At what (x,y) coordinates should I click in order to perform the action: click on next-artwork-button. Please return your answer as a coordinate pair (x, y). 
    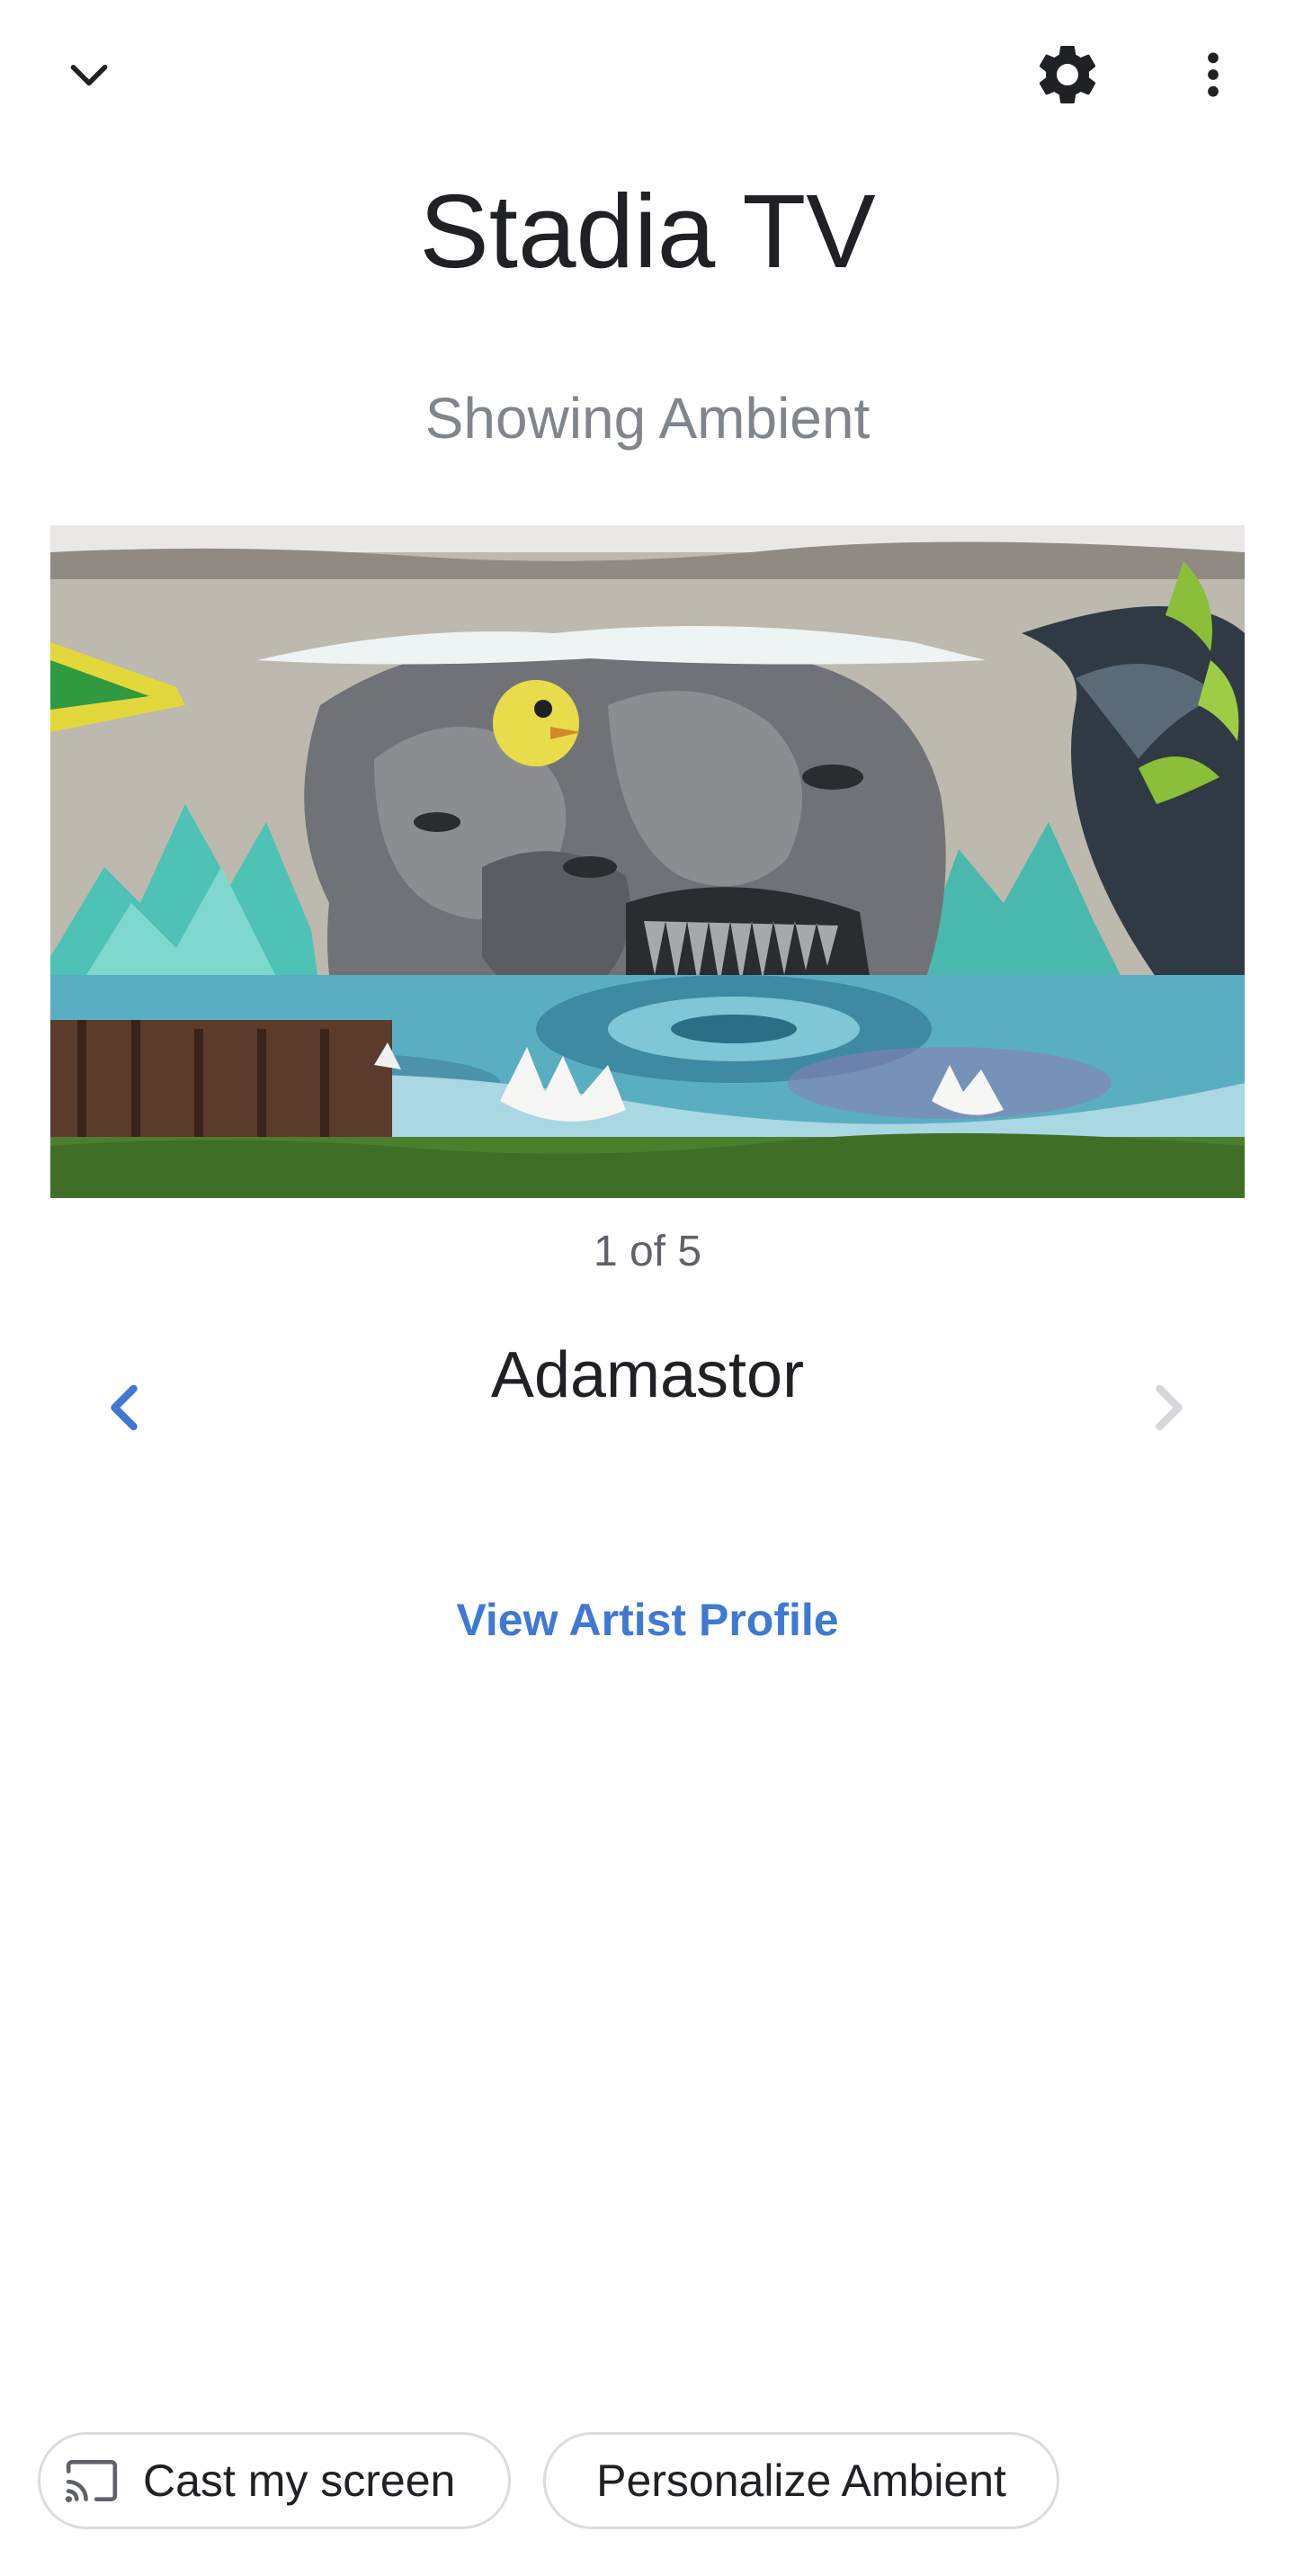
    Looking at the image, I should click on (1169, 1407).